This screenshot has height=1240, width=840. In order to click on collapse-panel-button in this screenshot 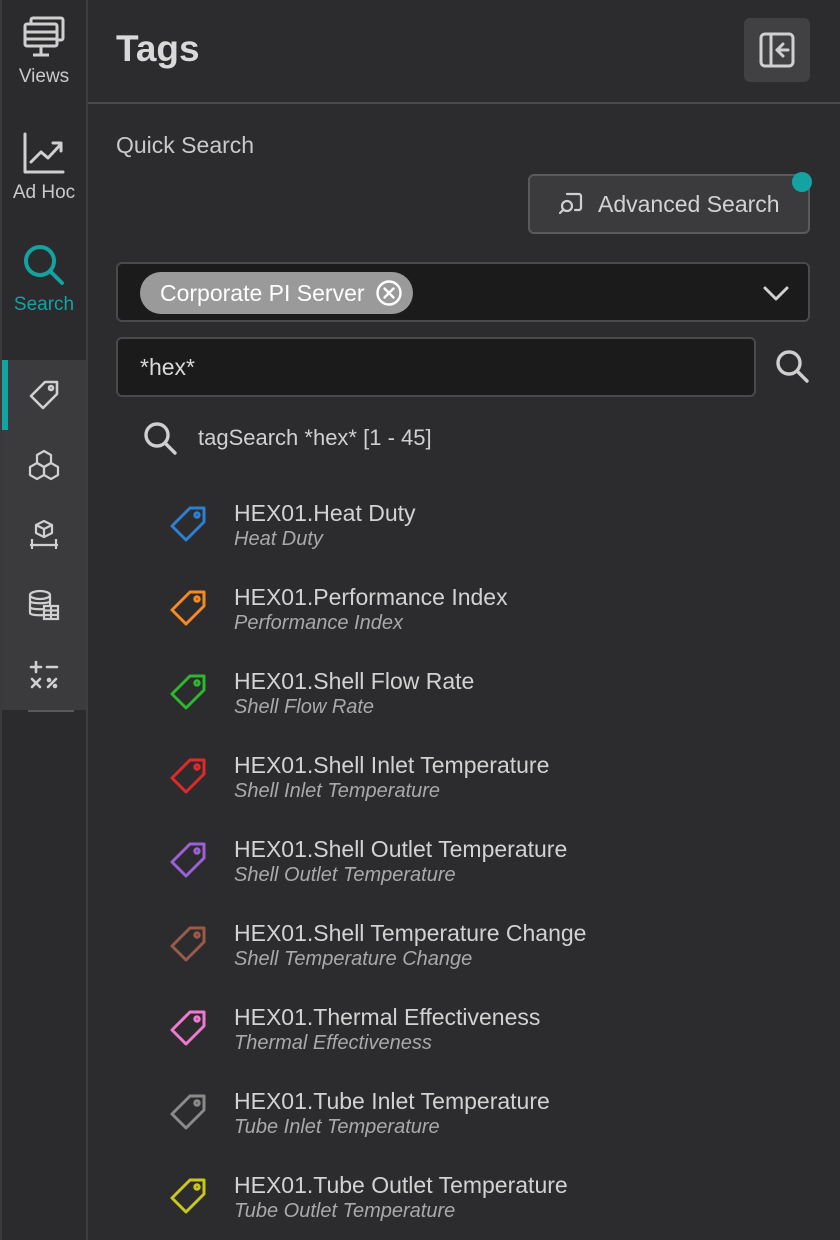, I will do `click(777, 50)`.